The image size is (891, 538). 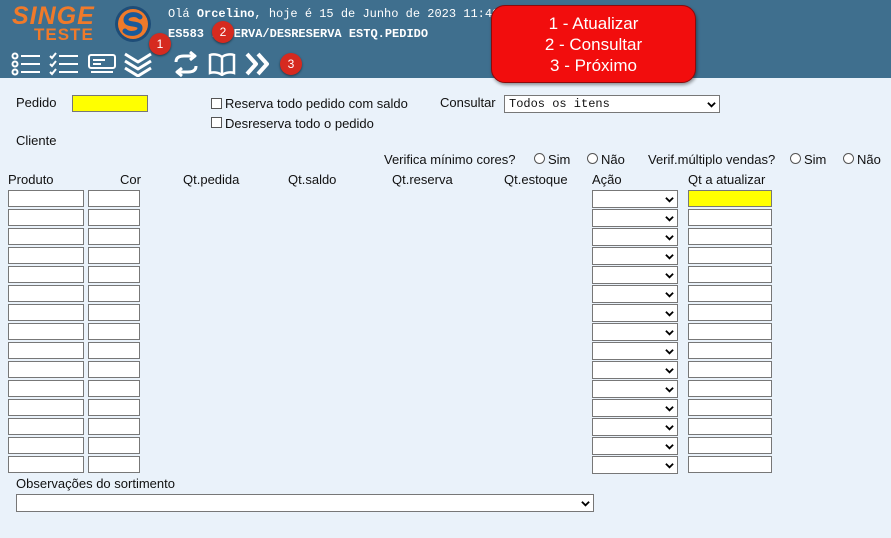 I want to click on consultar-select: Todos os itens, so click(x=612, y=104).